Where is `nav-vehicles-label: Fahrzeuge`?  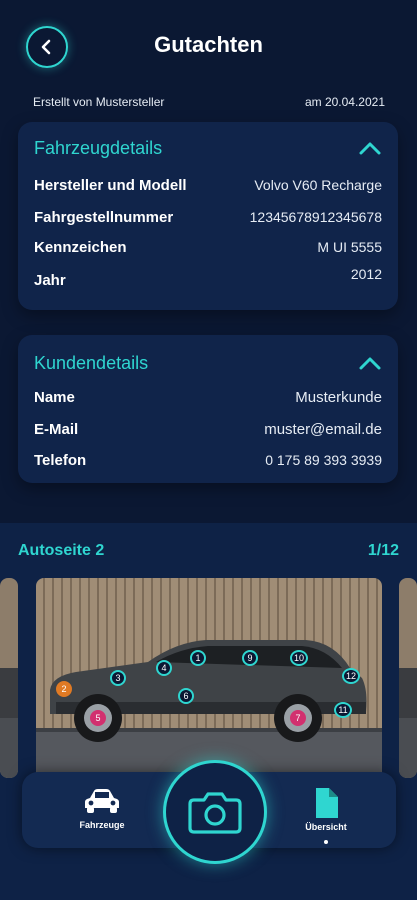
nav-vehicles-label: Fahrzeuge is located at coordinates (102, 825).